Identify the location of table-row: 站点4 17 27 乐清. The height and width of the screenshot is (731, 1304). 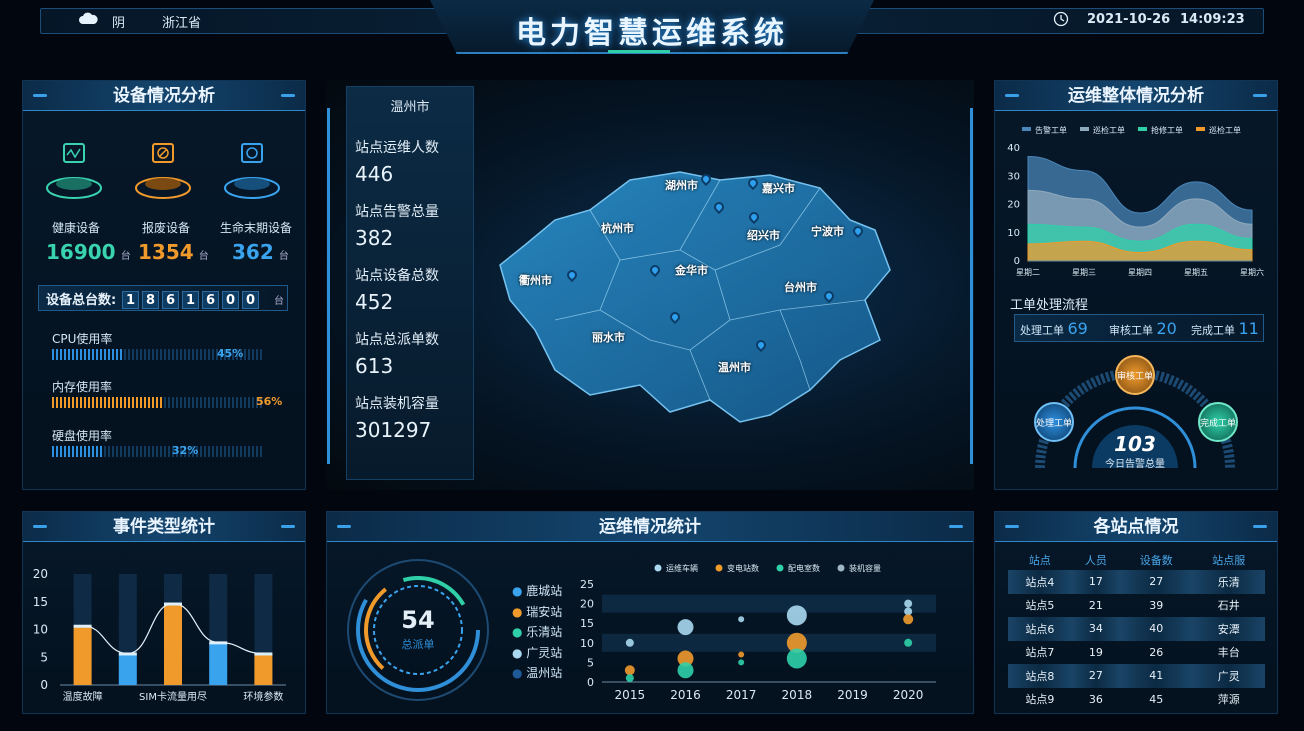
(1136, 582).